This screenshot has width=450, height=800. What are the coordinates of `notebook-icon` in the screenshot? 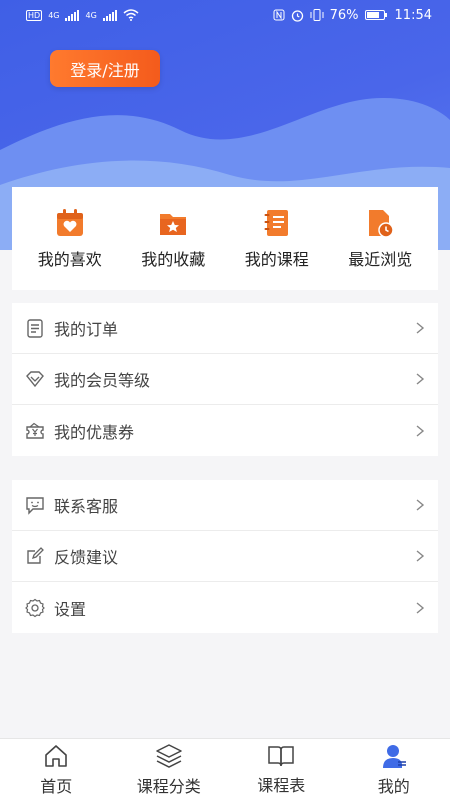 It's located at (276, 222).